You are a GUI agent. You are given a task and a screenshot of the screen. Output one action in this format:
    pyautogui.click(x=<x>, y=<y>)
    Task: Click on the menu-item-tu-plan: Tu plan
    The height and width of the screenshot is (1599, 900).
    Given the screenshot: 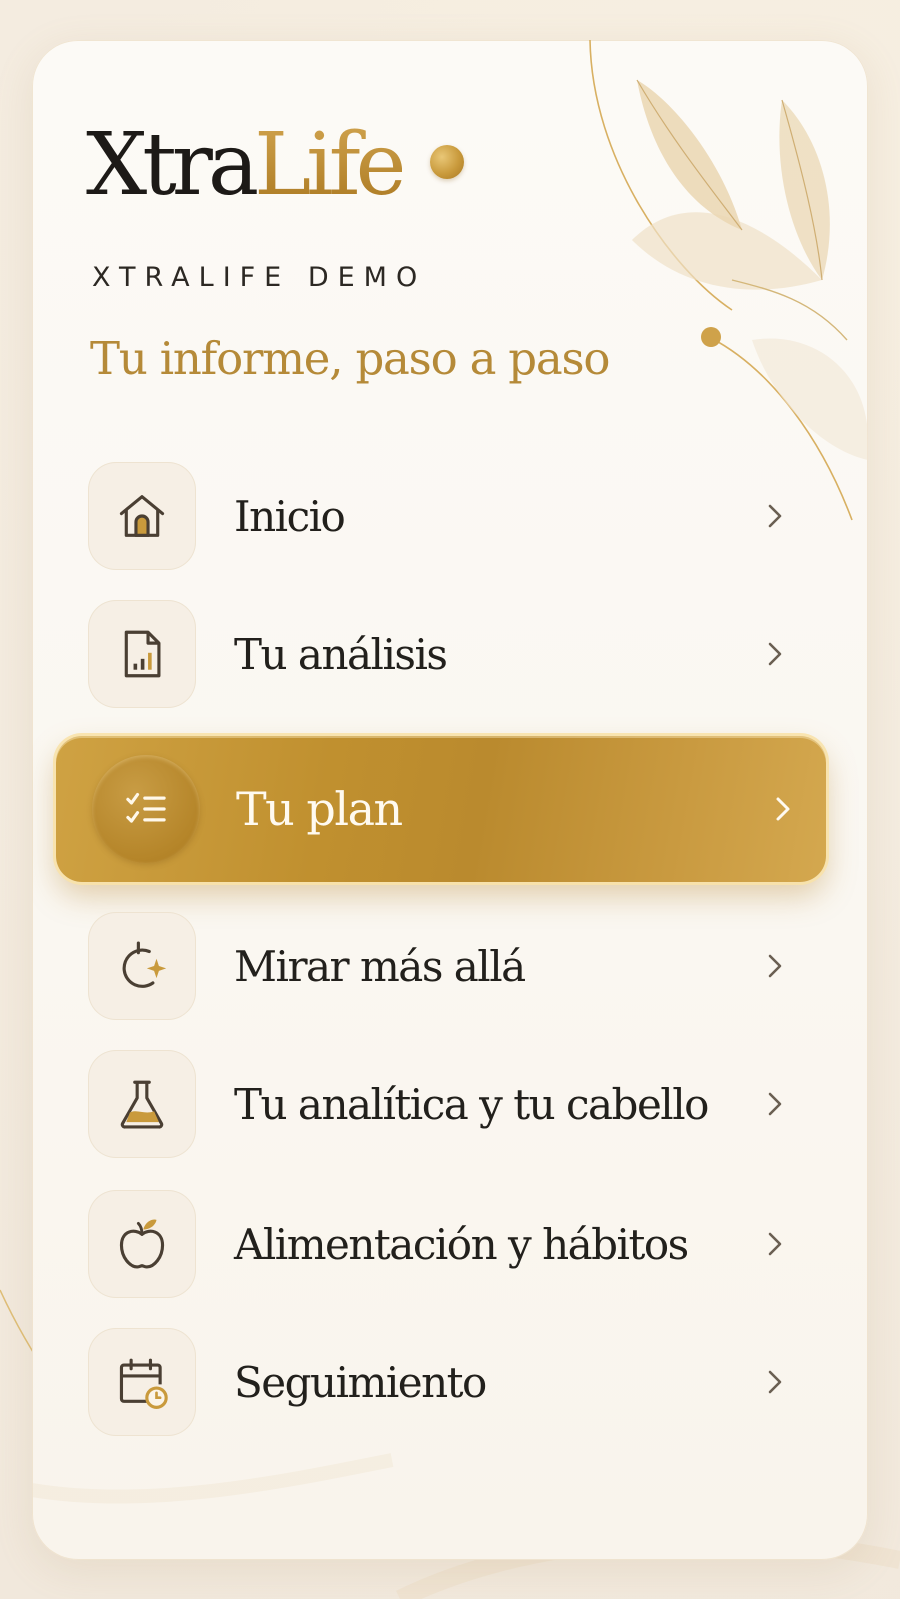 What is the action you would take?
    pyautogui.click(x=441, y=809)
    